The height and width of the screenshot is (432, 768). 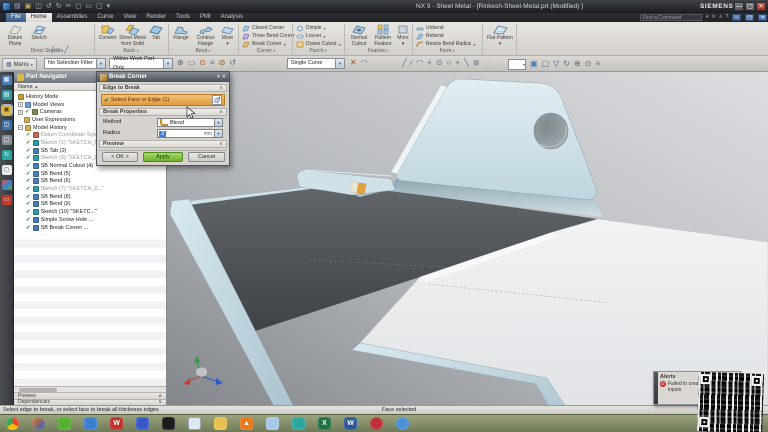 I want to click on ok-button: < OK >, so click(x=120, y=157).